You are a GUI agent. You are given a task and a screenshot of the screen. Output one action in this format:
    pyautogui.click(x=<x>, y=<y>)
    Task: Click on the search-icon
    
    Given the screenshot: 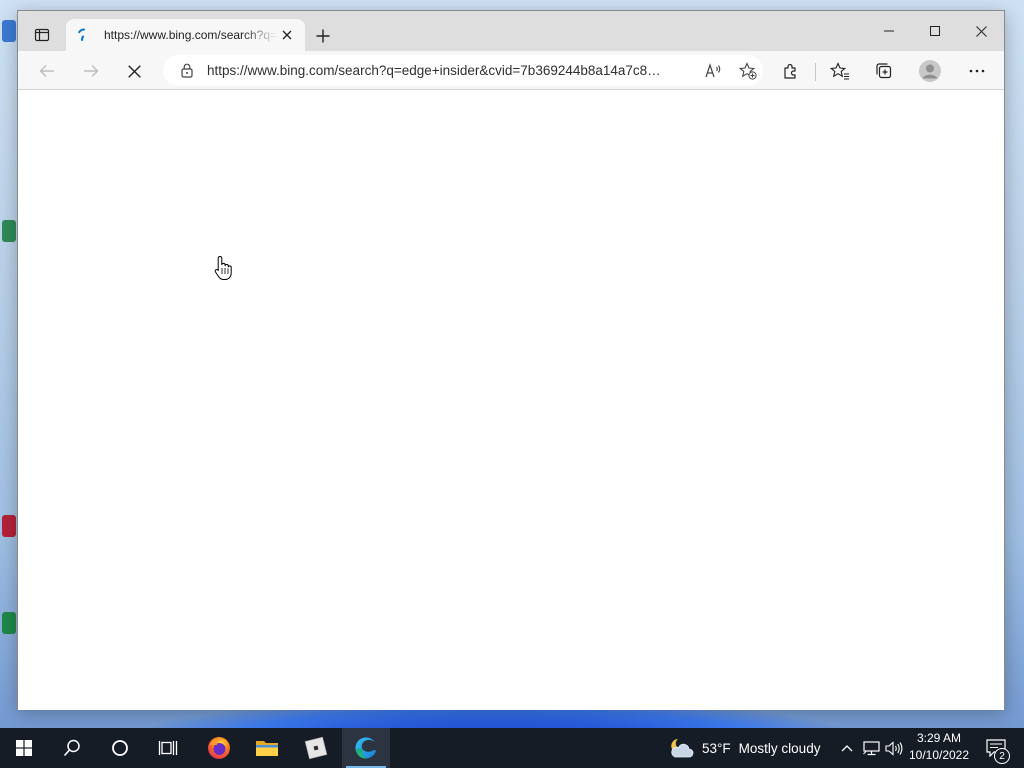 What is the action you would take?
    pyautogui.click(x=71, y=748)
    